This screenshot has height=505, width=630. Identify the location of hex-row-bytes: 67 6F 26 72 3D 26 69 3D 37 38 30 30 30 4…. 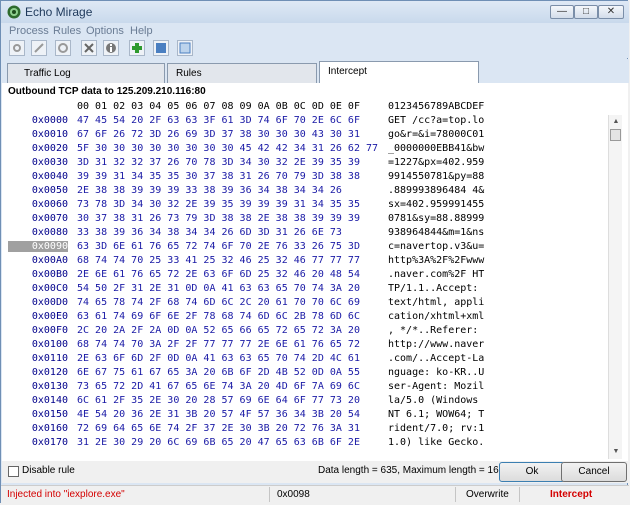
(218, 134).